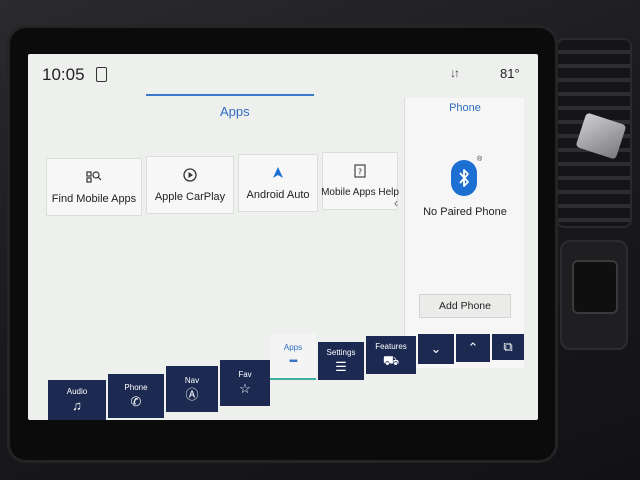  I want to click on nav-label: Features, so click(391, 346).